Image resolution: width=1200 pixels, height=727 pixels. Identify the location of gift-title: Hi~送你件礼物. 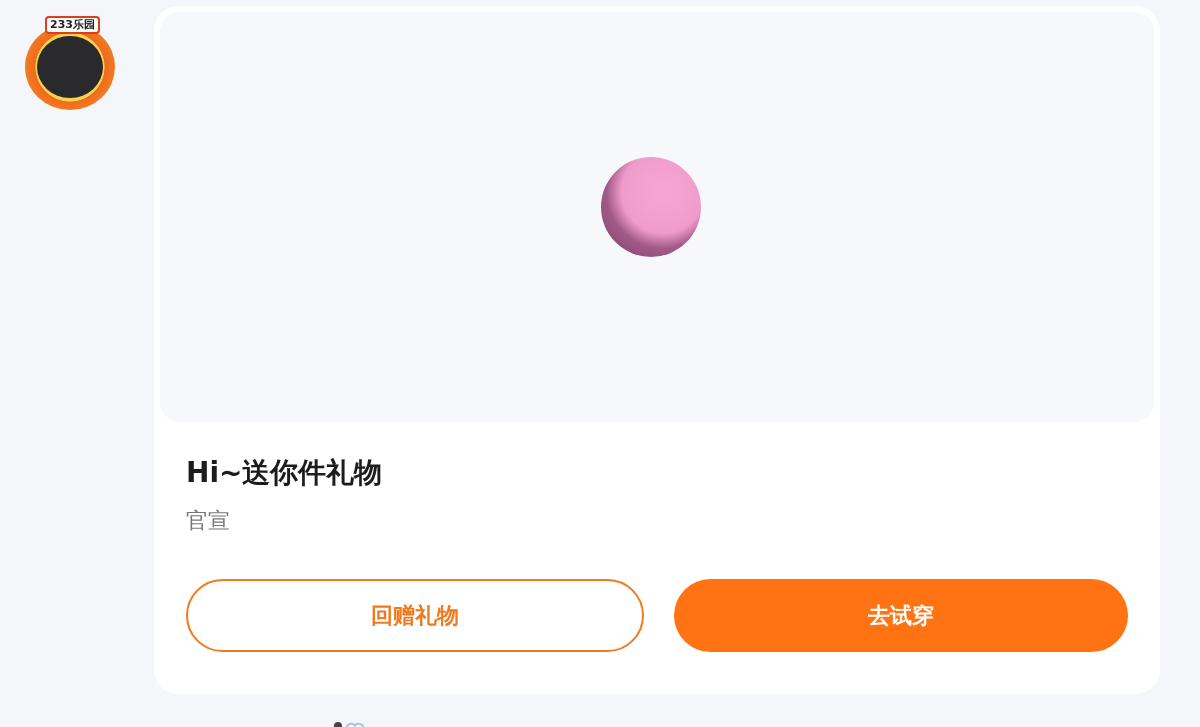
(285, 473).